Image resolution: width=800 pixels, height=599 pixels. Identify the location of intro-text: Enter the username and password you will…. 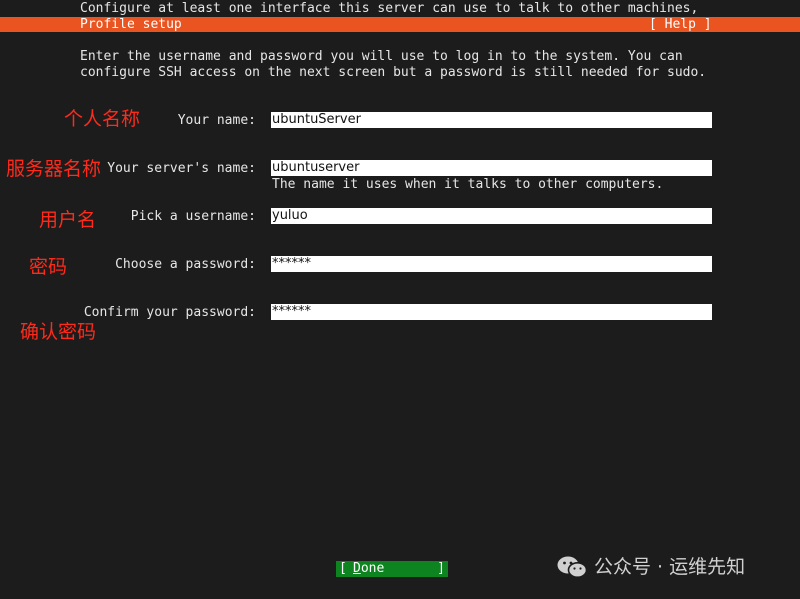
(393, 64).